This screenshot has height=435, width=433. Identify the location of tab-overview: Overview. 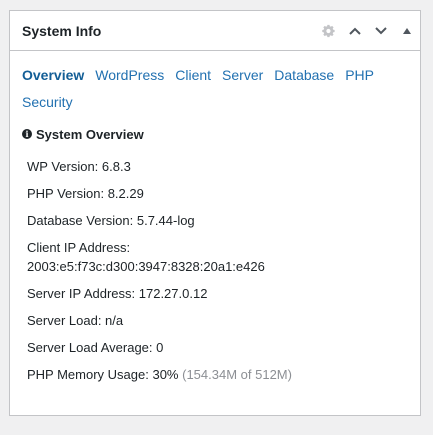
(53, 75).